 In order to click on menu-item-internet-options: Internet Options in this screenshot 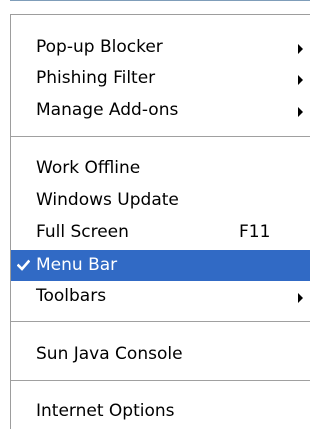, I will do `click(160, 411)`.